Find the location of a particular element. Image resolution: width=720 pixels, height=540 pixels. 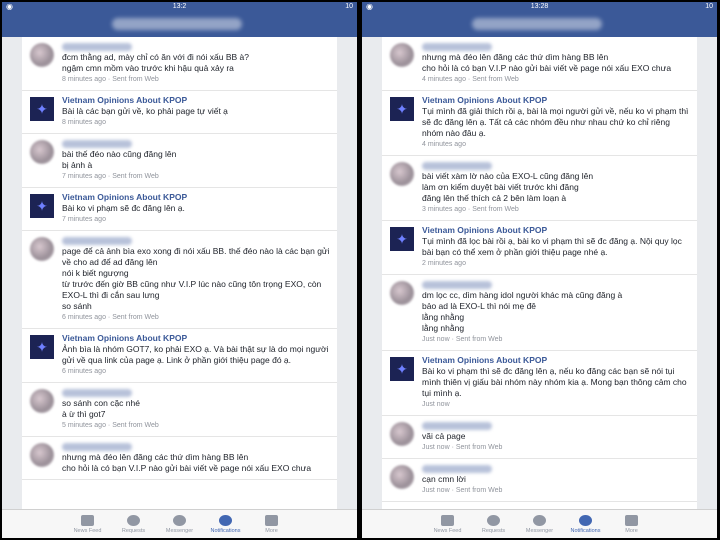

comment-text: cạn cmn lời is located at coordinates (444, 479).